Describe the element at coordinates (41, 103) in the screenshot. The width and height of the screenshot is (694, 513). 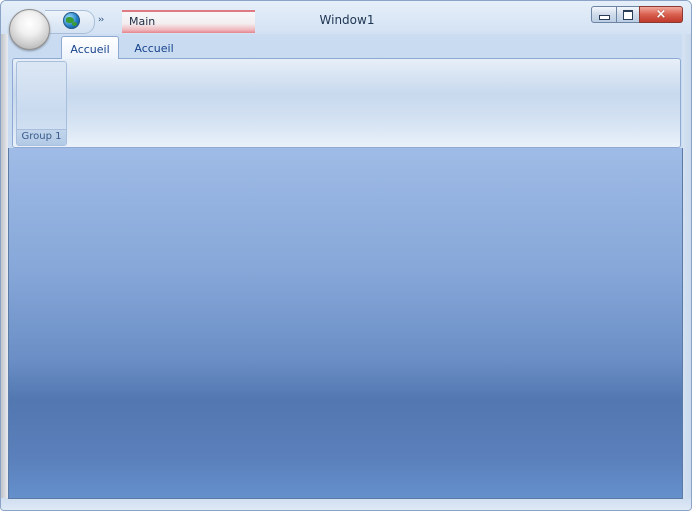
I see `ribbon-group-1: Group 1` at that location.